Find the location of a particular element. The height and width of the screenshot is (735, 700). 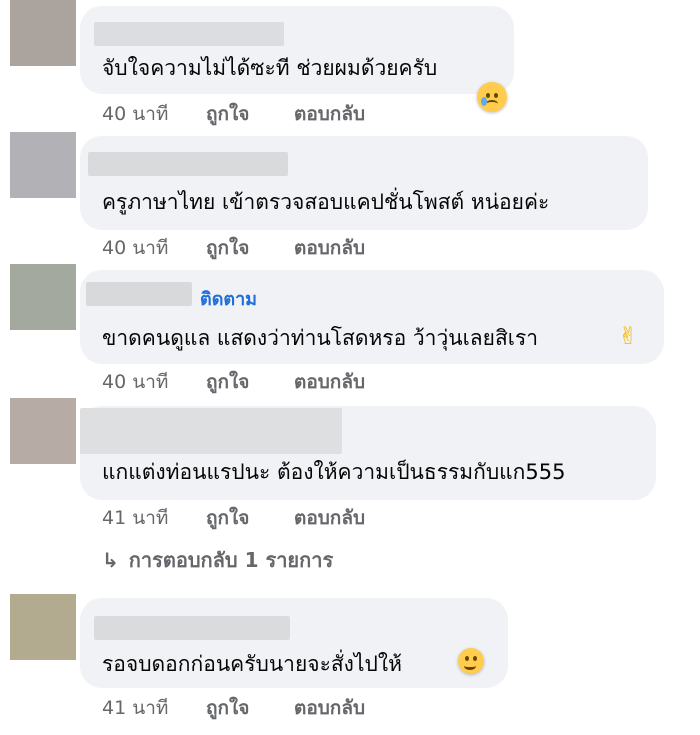

view-replies-label: การตอบกลับ 1 รายการ is located at coordinates (231, 560).